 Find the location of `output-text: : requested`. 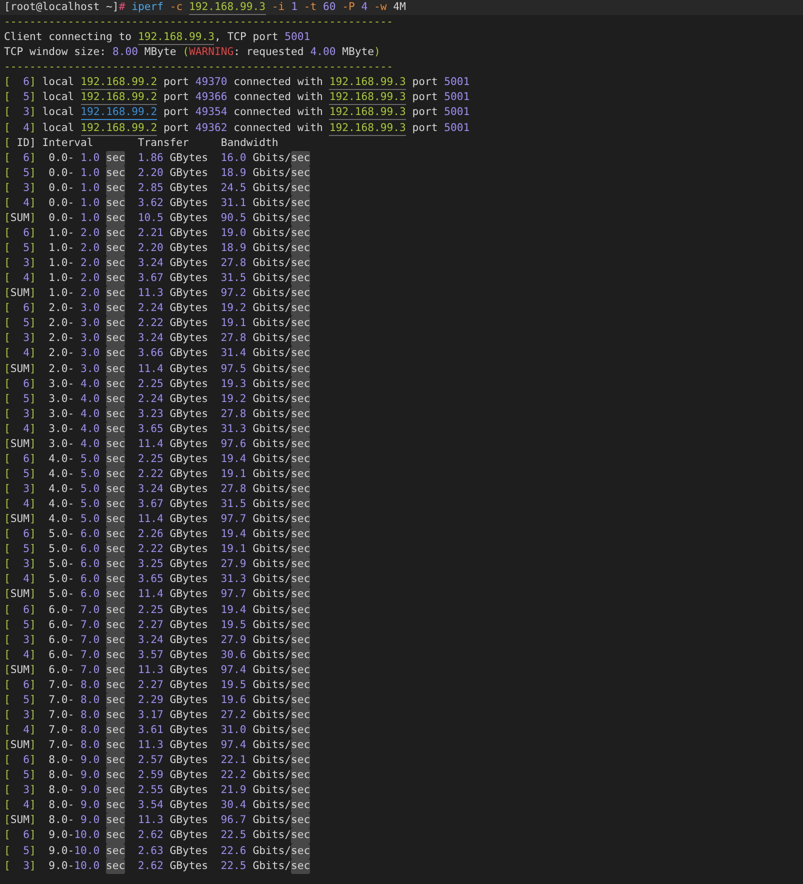

output-text: : requested is located at coordinates (269, 52).